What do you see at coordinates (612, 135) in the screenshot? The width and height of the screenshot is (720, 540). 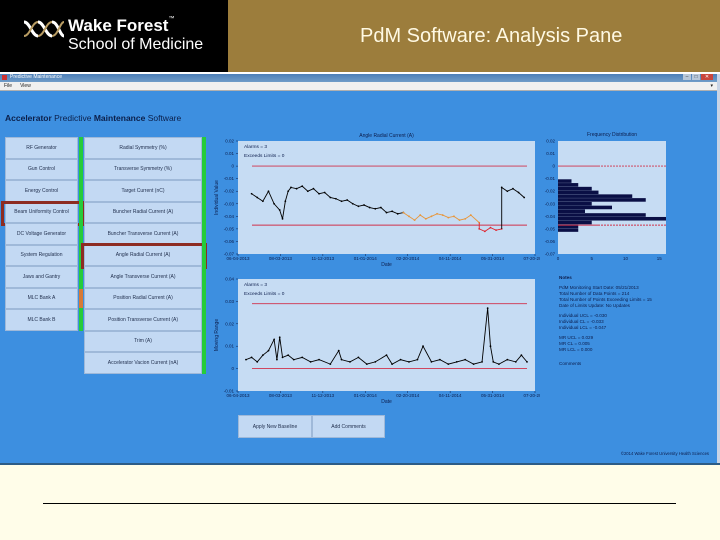 I see `chart-title: Frequency Distribution` at bounding box center [612, 135].